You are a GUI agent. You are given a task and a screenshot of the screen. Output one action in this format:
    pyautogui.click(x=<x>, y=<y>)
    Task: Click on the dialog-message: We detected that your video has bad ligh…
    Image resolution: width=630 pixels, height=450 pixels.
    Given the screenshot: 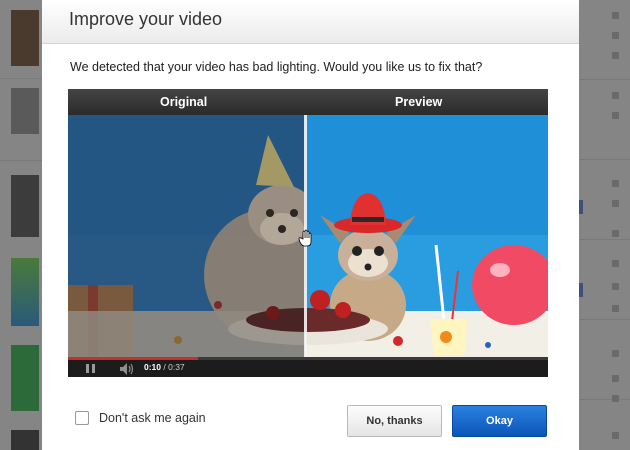 What is the action you would take?
    pyautogui.click(x=276, y=67)
    